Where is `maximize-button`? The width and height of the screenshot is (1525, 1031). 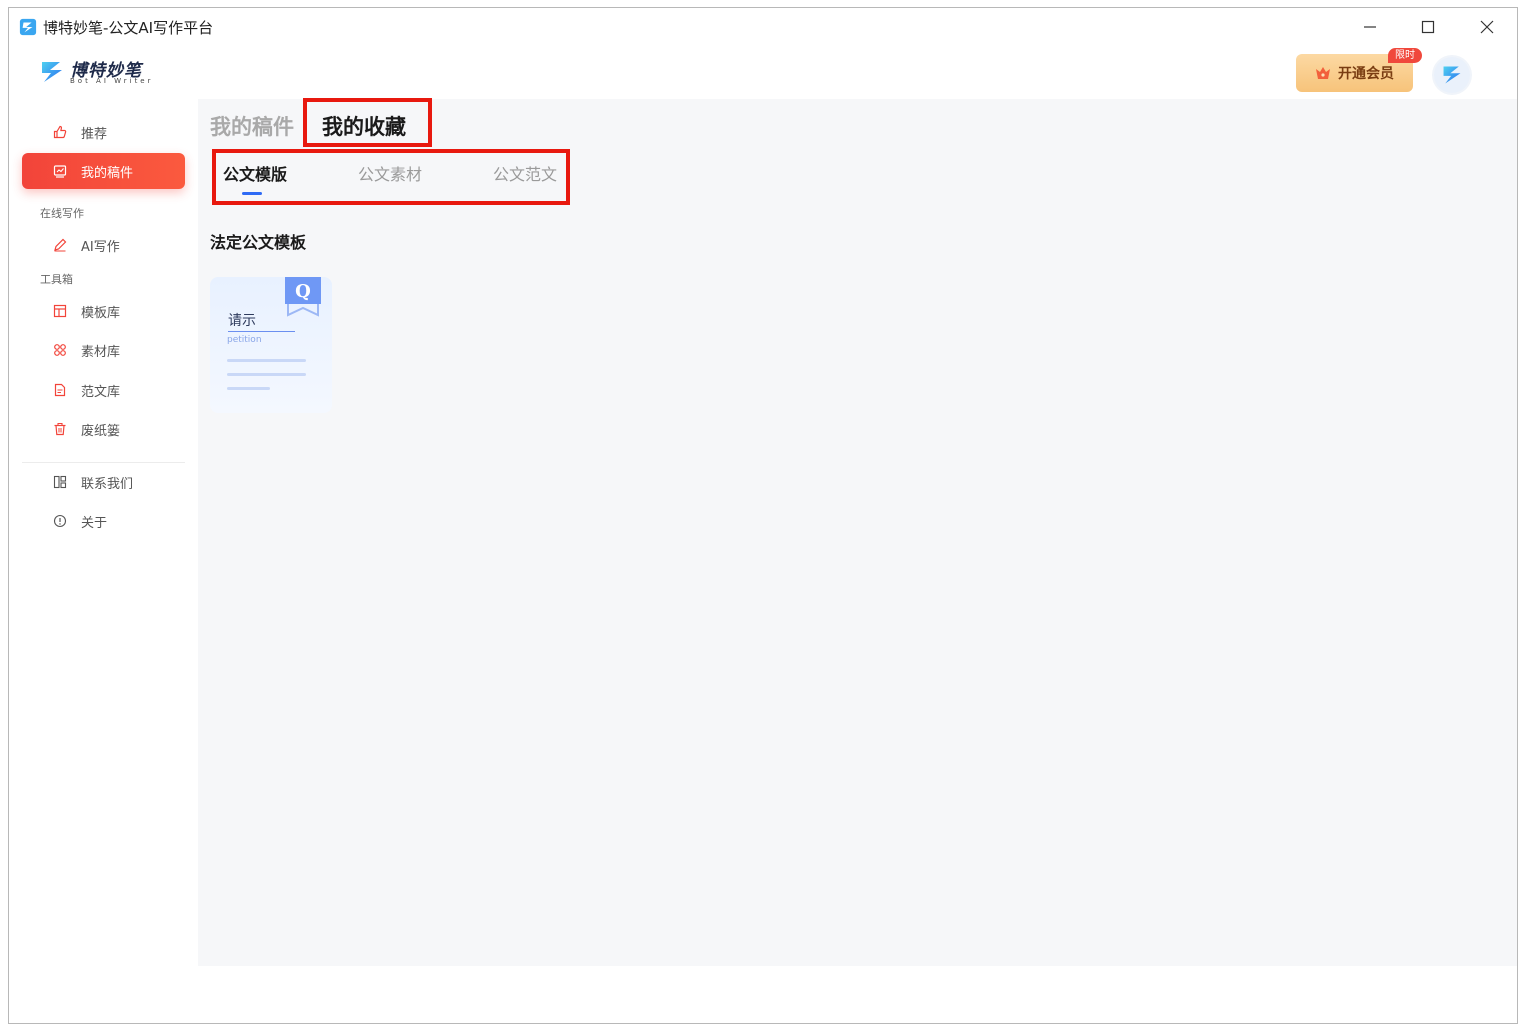
maximize-button is located at coordinates (1428, 27).